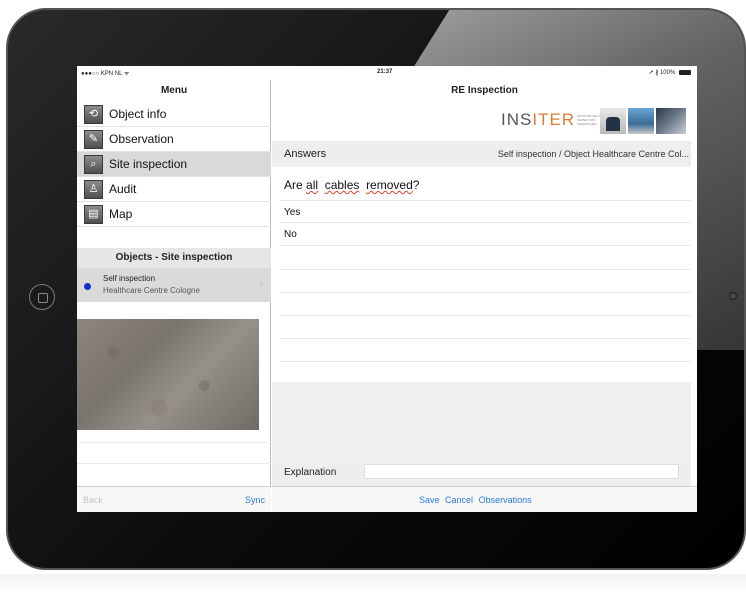 This screenshot has height=594, width=746. Describe the element at coordinates (485, 211) in the screenshot. I see `answer-option-yes: Yes` at that location.